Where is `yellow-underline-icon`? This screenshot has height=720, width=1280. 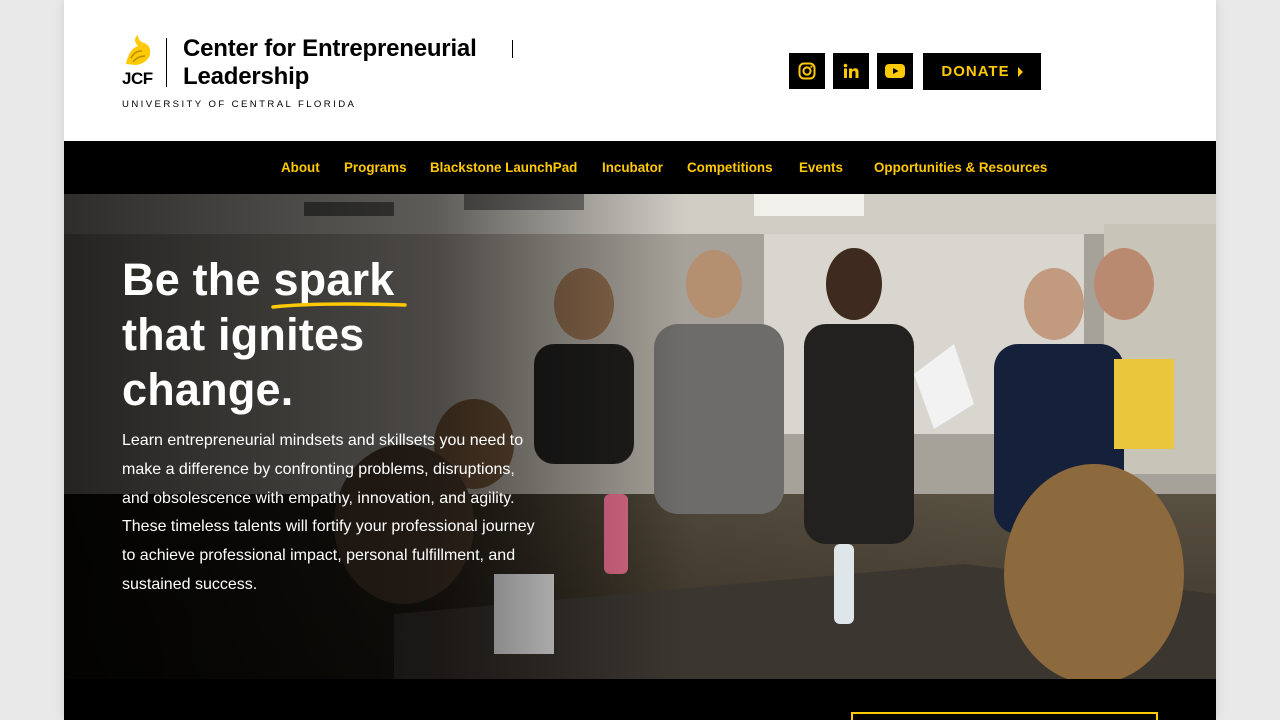
yellow-underline-icon is located at coordinates (339, 305).